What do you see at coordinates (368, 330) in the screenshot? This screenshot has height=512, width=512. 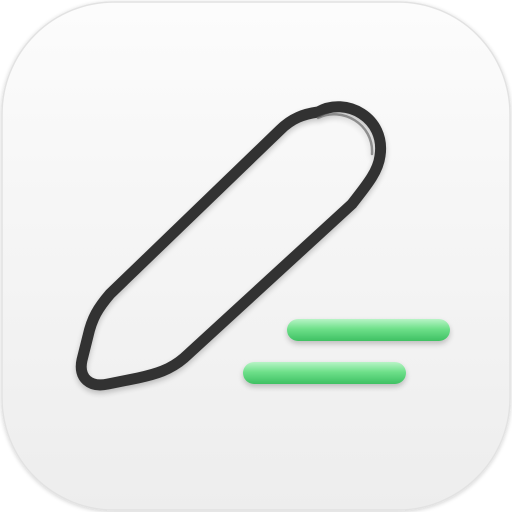 I see `writing-line-top` at bounding box center [368, 330].